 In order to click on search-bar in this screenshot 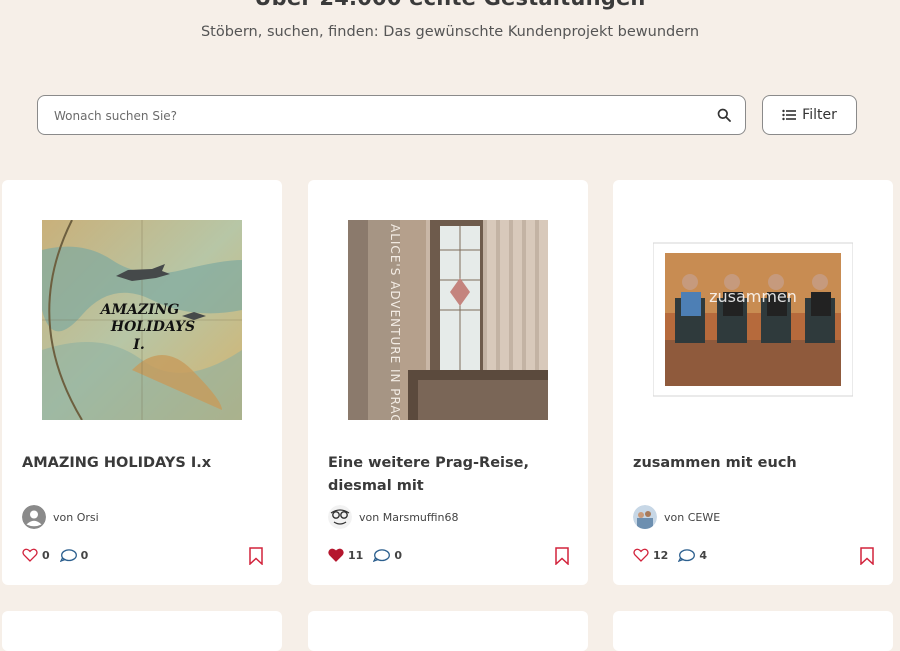, I will do `click(391, 115)`.